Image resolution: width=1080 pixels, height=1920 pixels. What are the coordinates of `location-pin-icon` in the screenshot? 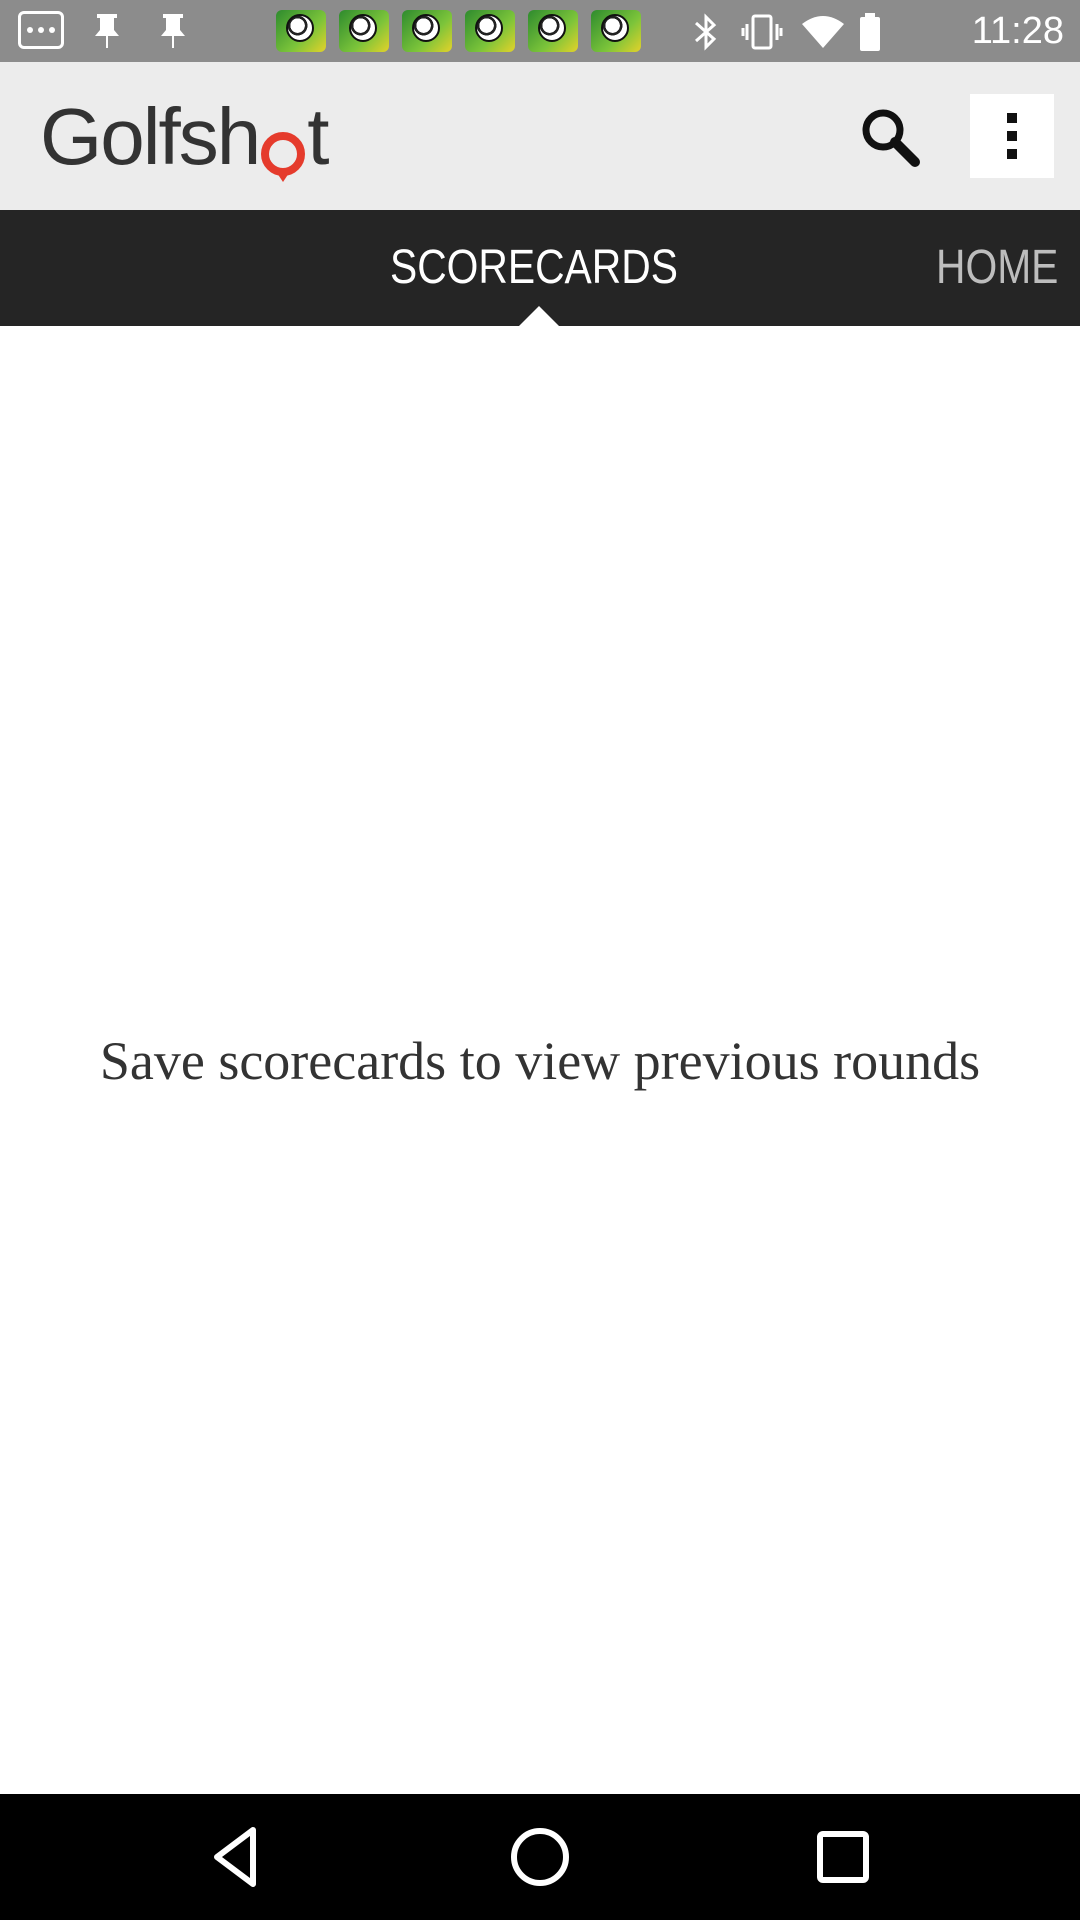 It's located at (283, 146).